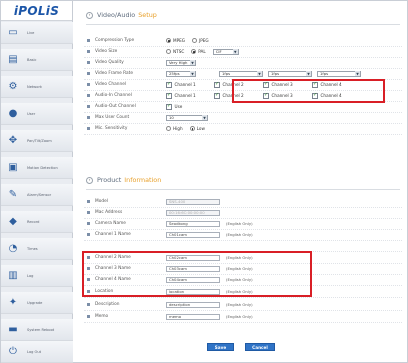 The height and width of the screenshot is (363, 408). Describe the element at coordinates (13, 167) in the screenshot. I see `motion-icon: ▣` at that location.